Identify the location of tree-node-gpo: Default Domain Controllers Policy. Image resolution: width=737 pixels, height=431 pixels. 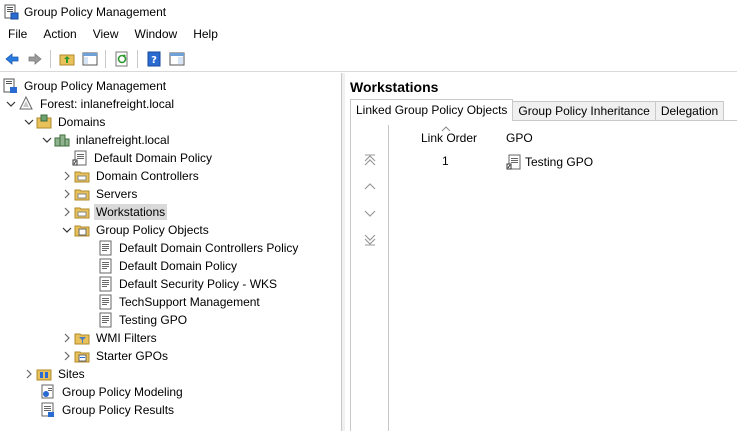
(198, 248).